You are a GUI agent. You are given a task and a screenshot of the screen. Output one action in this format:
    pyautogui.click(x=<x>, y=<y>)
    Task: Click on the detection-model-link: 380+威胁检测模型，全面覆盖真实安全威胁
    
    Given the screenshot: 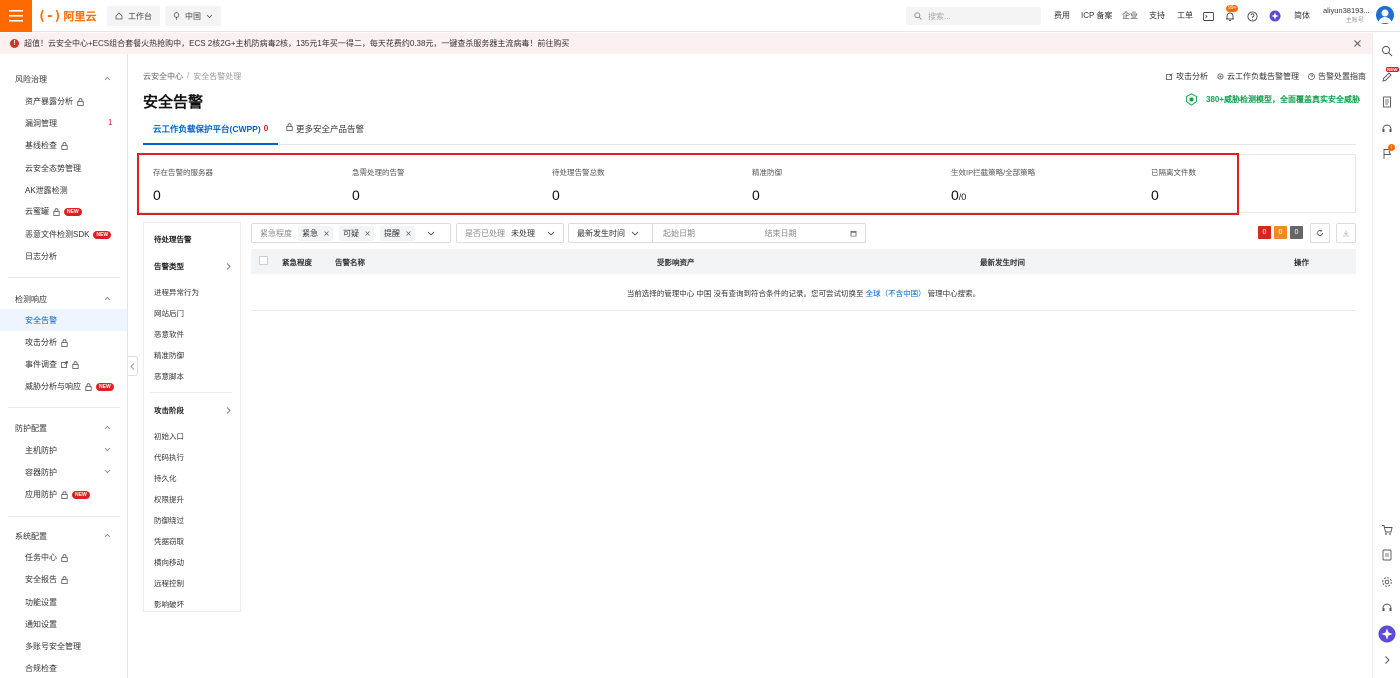 What is the action you would take?
    pyautogui.click(x=1272, y=99)
    